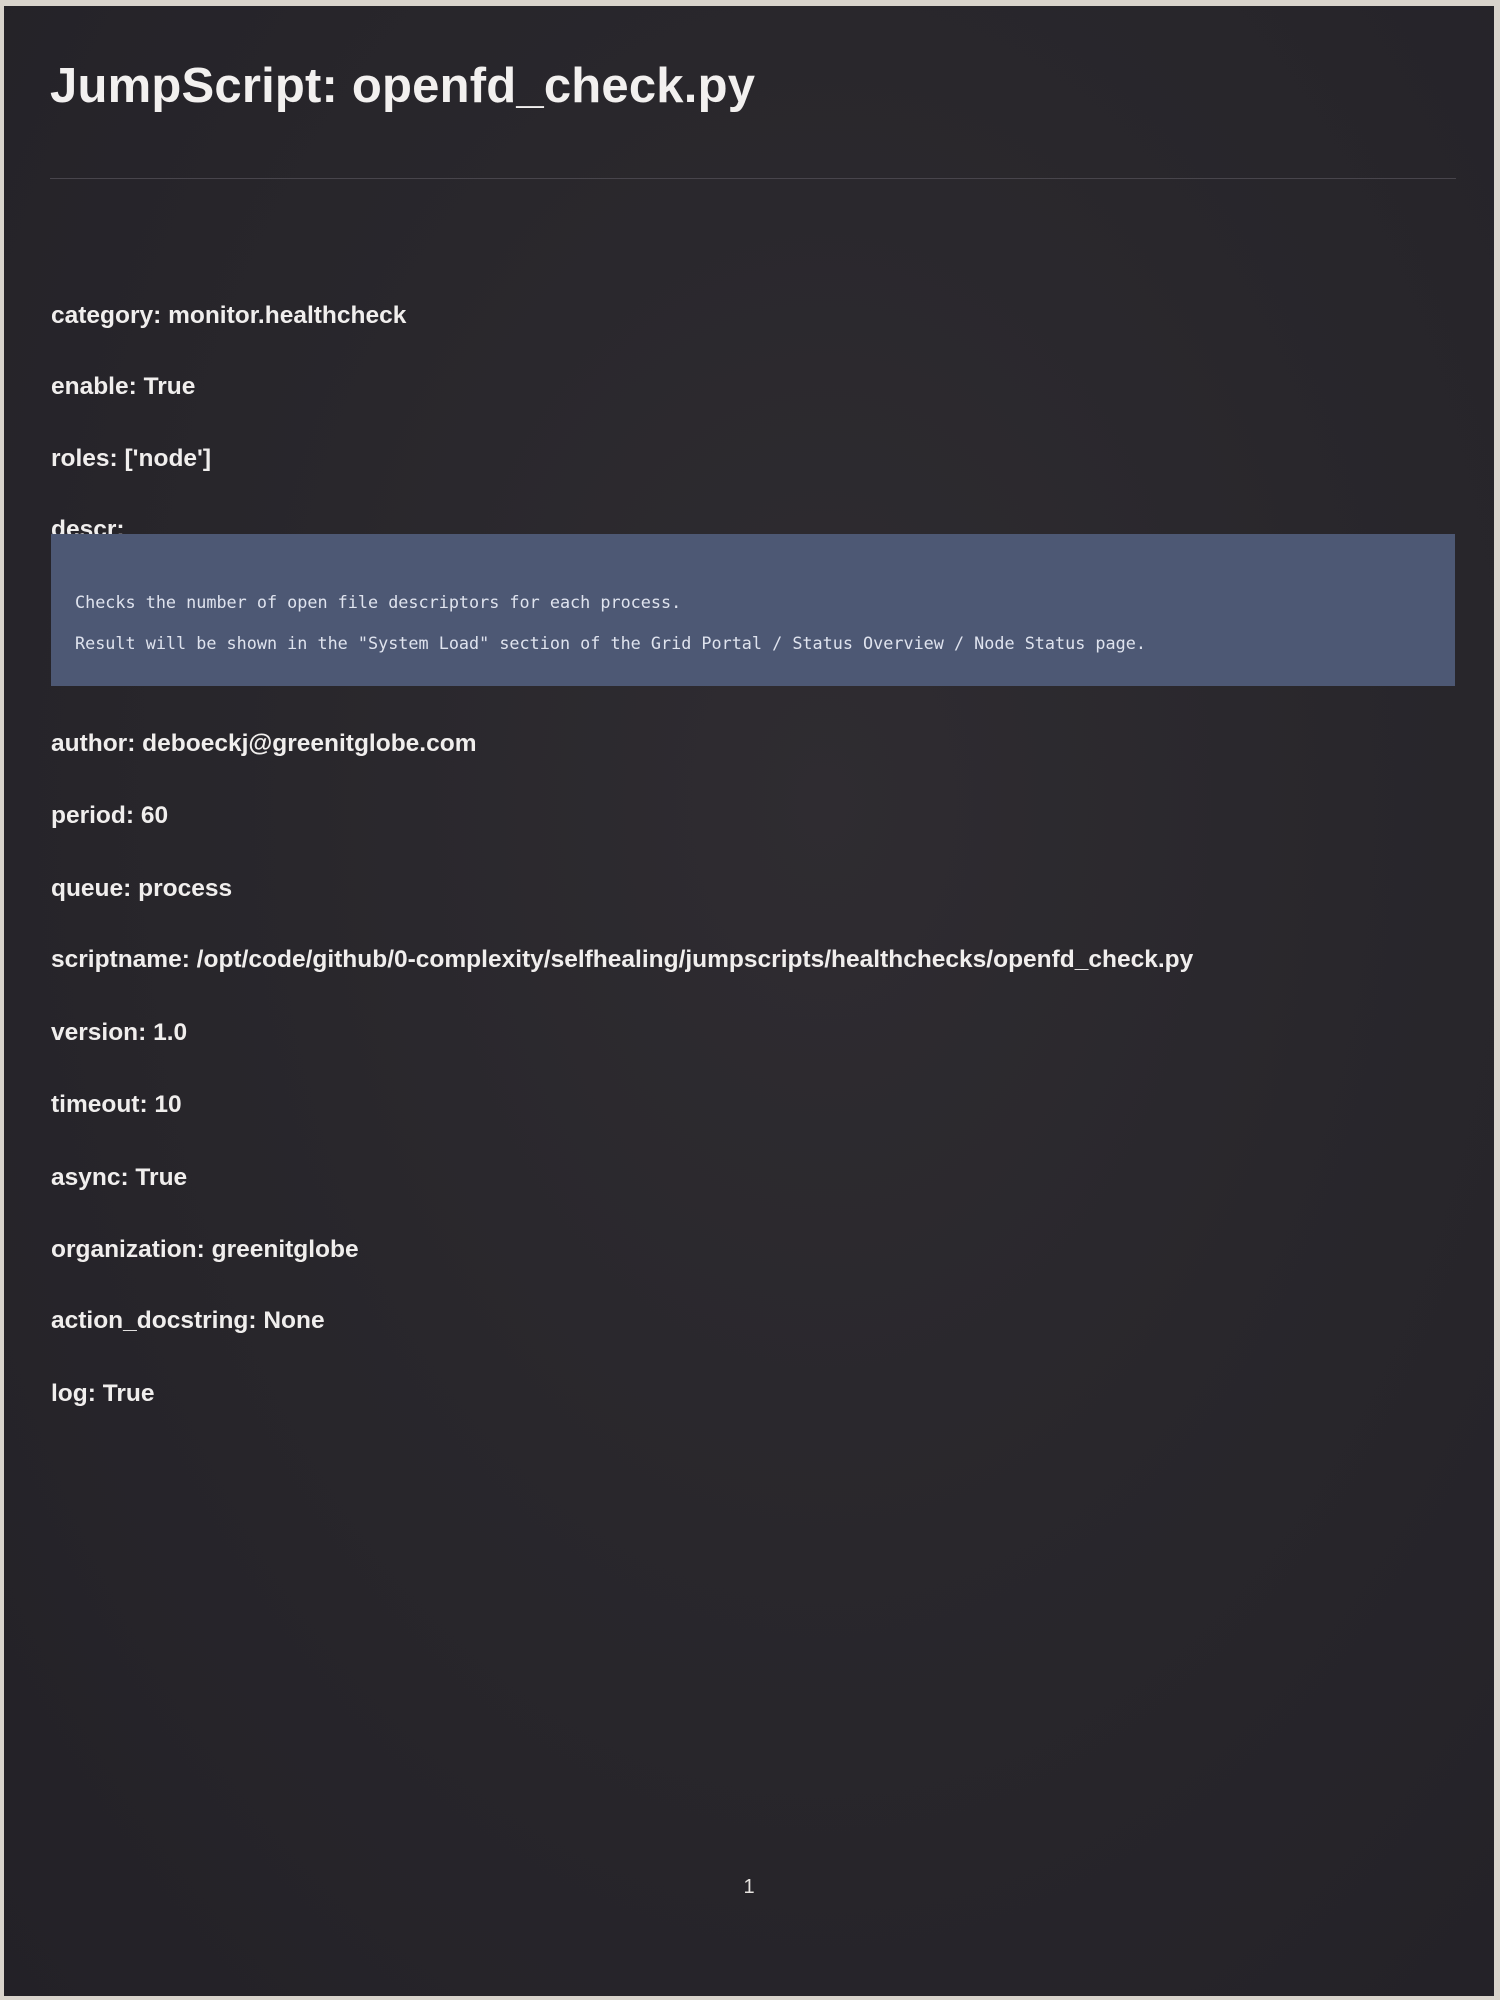  What do you see at coordinates (119, 1177) in the screenshot?
I see `field-async: async: True` at bounding box center [119, 1177].